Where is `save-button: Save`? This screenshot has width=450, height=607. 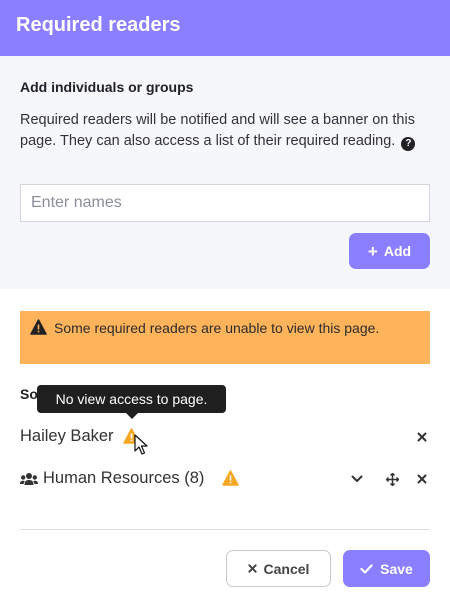
save-button: Save is located at coordinates (386, 568).